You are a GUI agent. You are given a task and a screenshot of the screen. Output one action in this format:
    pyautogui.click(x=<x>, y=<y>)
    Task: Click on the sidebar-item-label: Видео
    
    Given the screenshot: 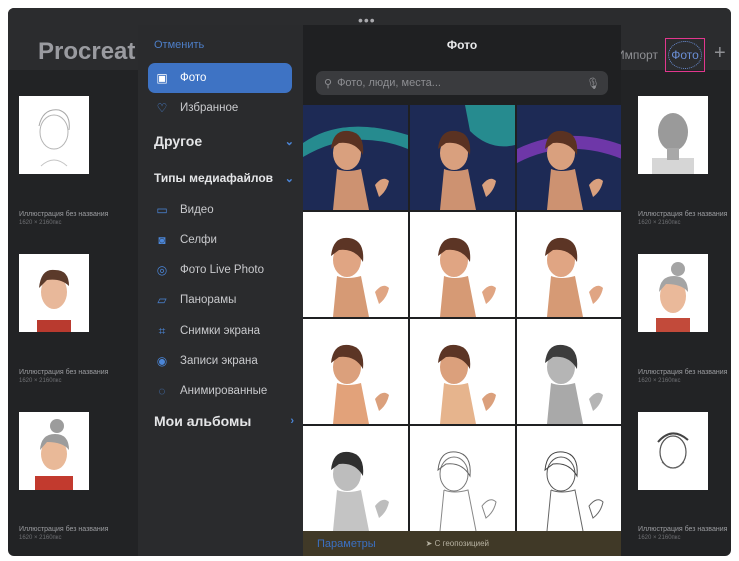 What is the action you would take?
    pyautogui.click(x=197, y=210)
    